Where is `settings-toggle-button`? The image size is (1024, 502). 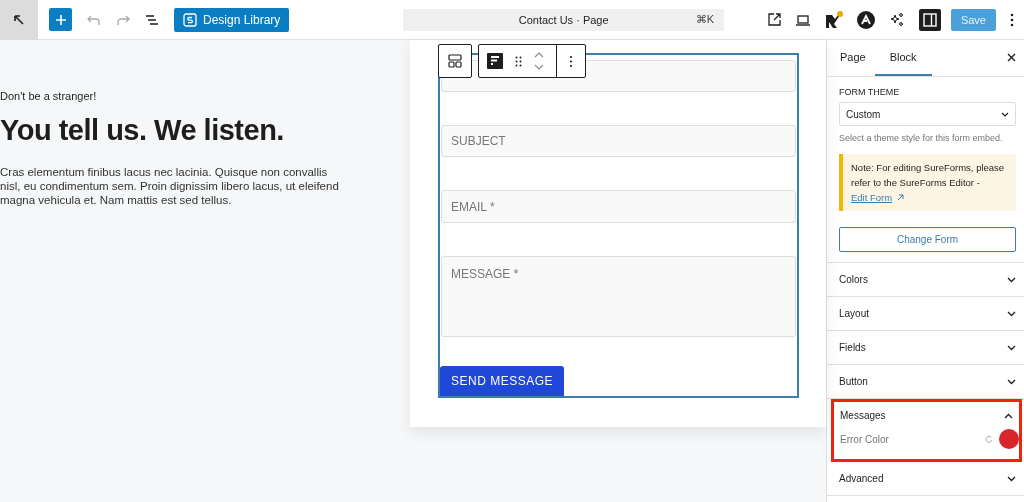 settings-toggle-button is located at coordinates (929, 19).